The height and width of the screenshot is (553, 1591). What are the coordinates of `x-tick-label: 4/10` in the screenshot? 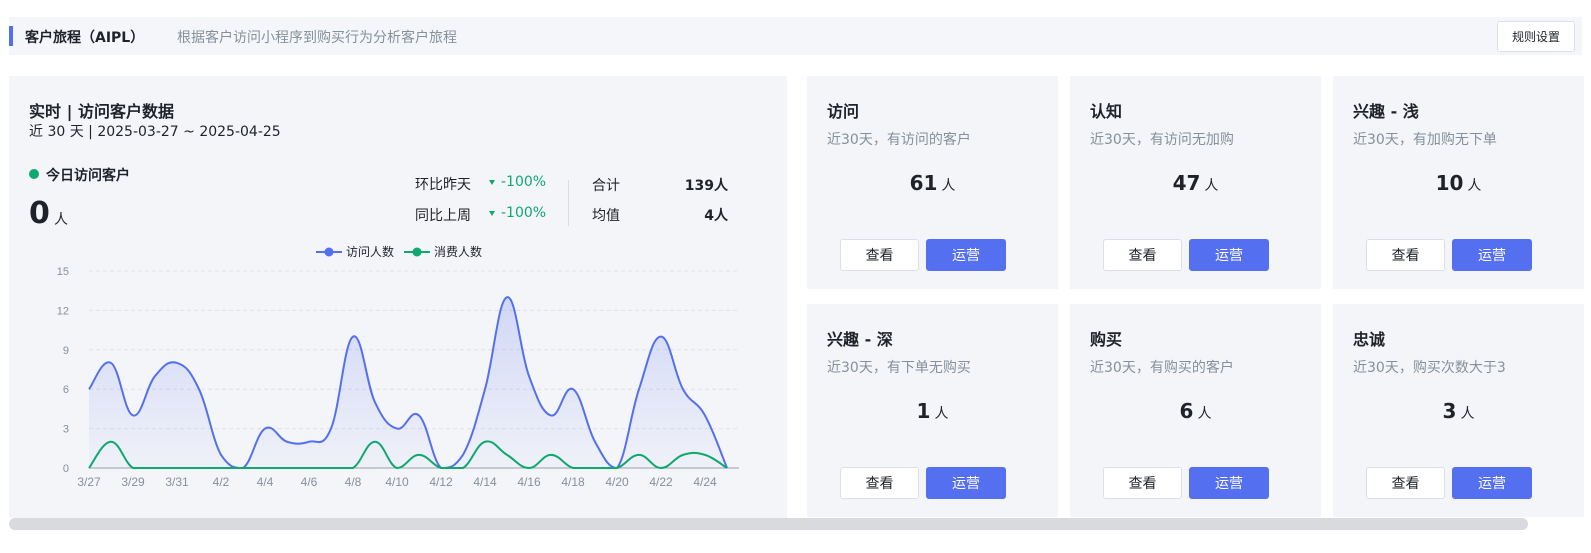 It's located at (397, 482).